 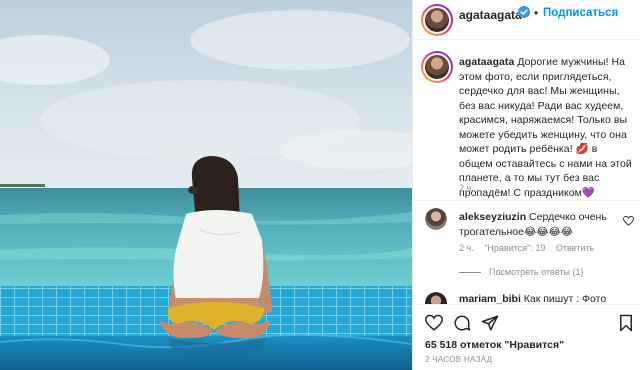 What do you see at coordinates (437, 67) in the screenshot?
I see `caption-author-avatar` at bounding box center [437, 67].